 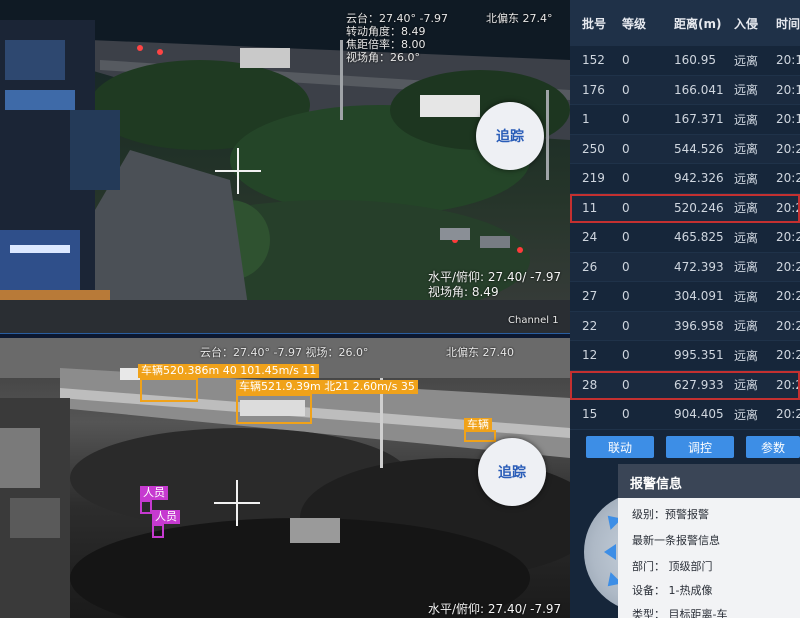 What do you see at coordinates (699, 178) in the screenshot?
I see `cell-distance: 942.326` at bounding box center [699, 178].